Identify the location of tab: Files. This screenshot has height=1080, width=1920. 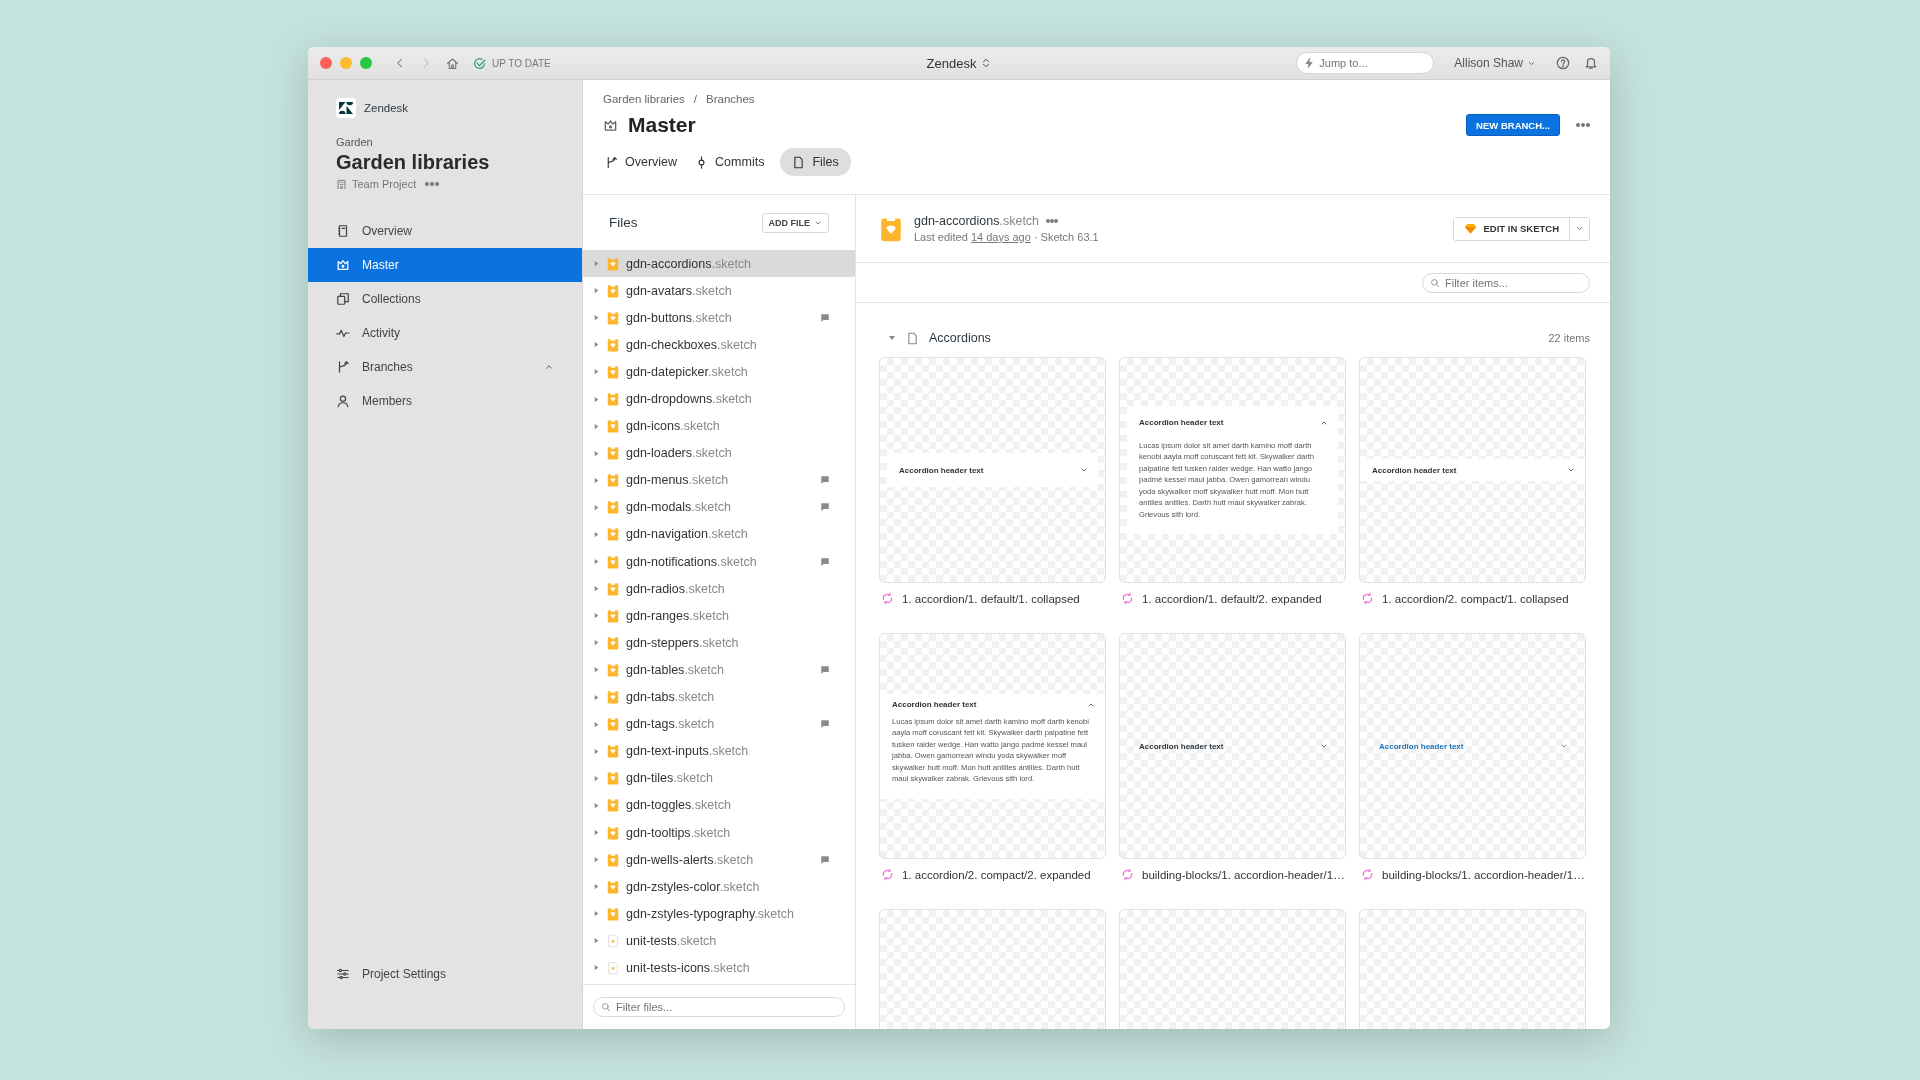
(815, 162).